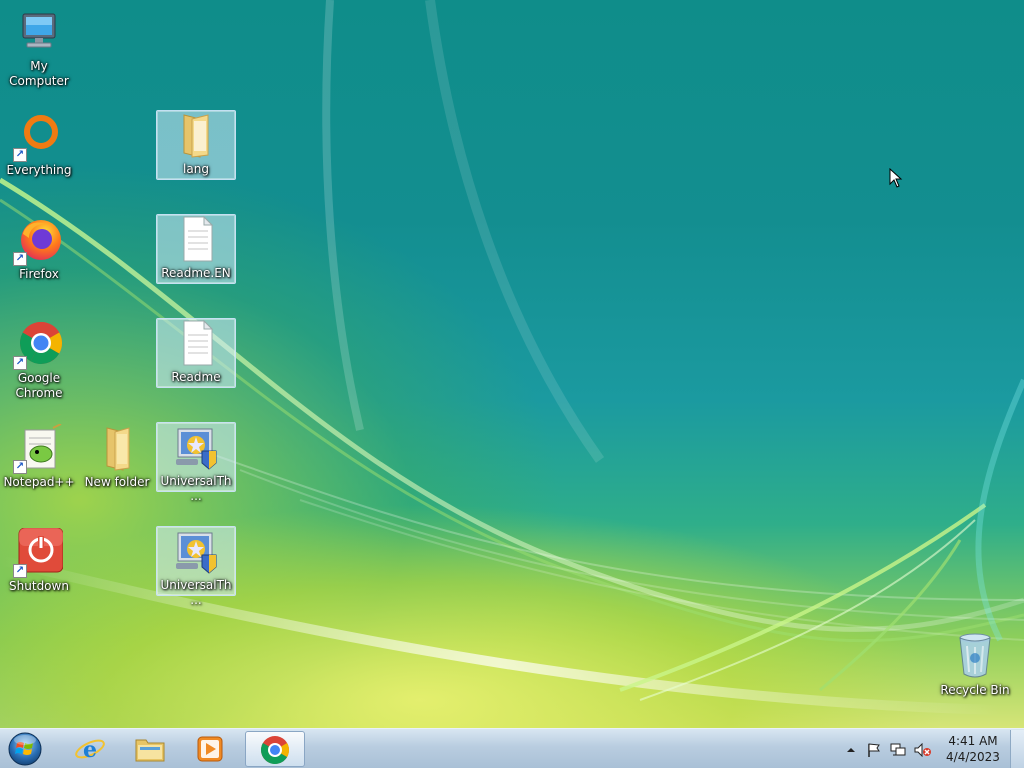 This screenshot has width=1024, height=771. I want to click on desktop-icon-label: Readme.EN, so click(196, 273).